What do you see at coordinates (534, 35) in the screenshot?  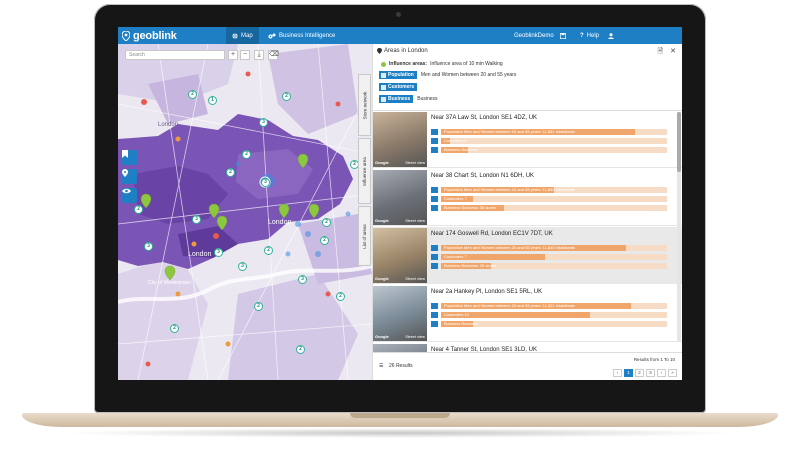 I see `user-menu: GeoblinkDemo` at bounding box center [534, 35].